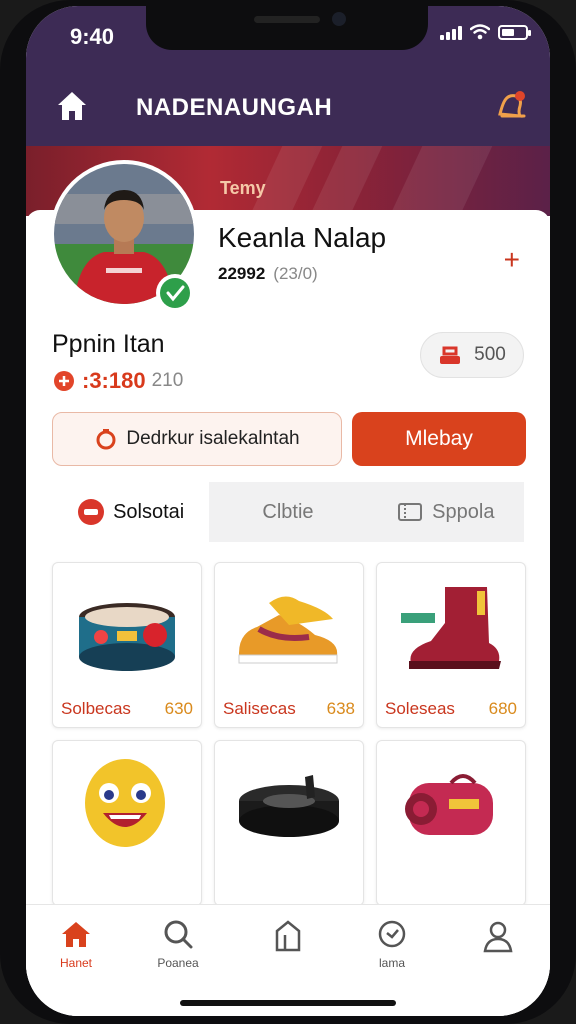 Image resolution: width=576 pixels, height=1024 pixels. I want to click on nav-home: Hanet, so click(76, 944).